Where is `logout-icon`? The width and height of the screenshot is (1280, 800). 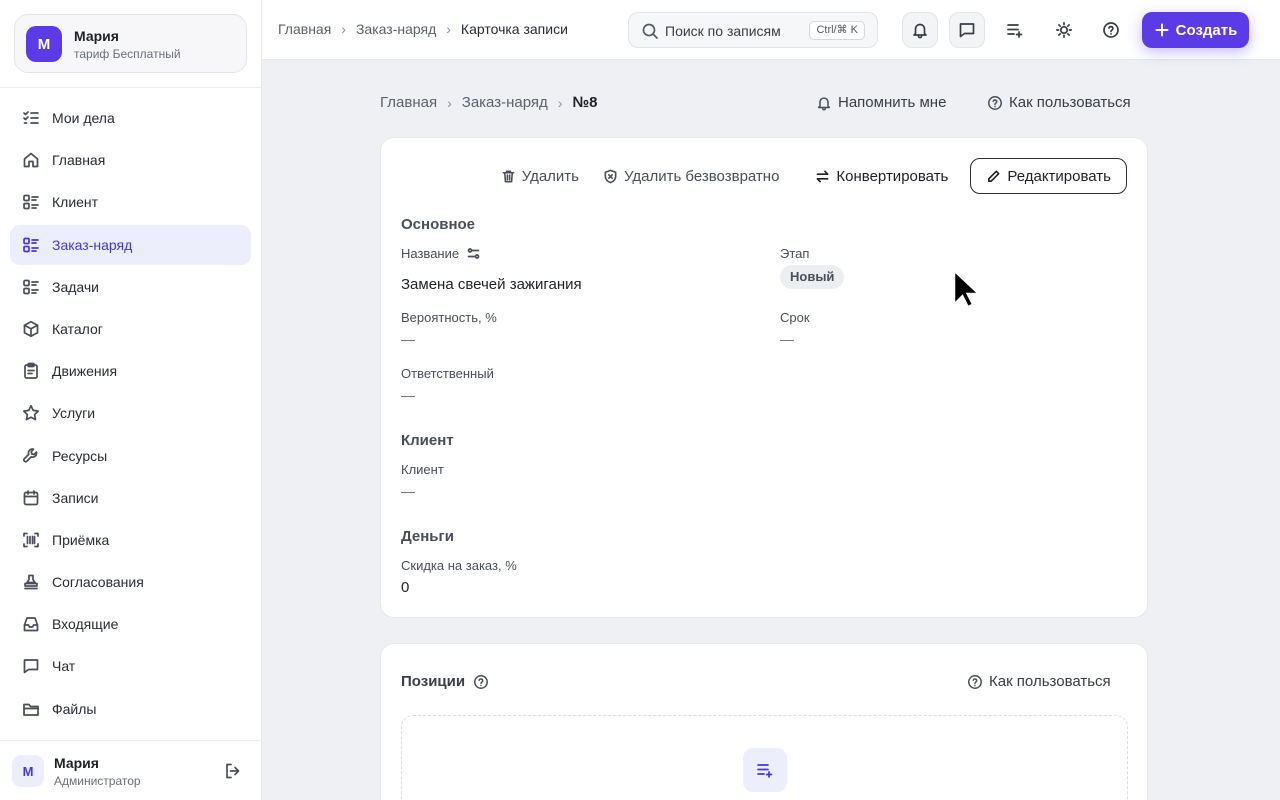
logout-icon is located at coordinates (233, 771).